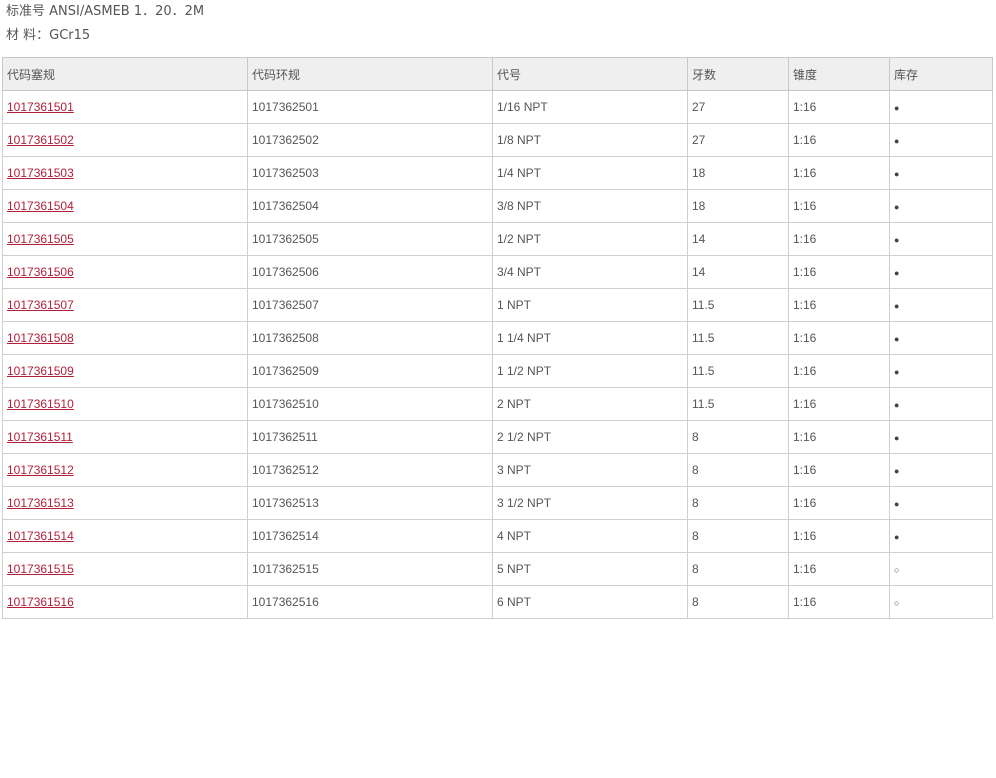 The width and height of the screenshot is (996, 778). Describe the element at coordinates (738, 206) in the screenshot. I see `threads-cell: 18` at that location.